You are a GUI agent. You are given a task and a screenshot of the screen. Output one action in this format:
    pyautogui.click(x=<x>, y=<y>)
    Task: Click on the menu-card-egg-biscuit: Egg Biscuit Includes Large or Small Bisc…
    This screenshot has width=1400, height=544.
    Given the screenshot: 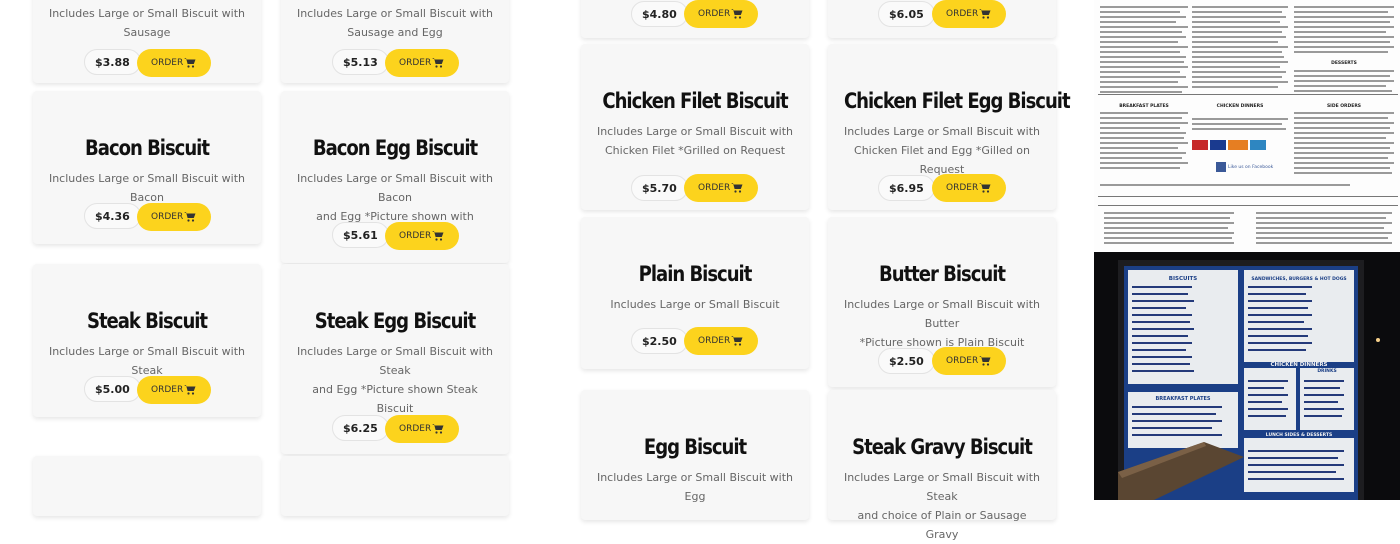 What is the action you would take?
    pyautogui.click(x=695, y=455)
    